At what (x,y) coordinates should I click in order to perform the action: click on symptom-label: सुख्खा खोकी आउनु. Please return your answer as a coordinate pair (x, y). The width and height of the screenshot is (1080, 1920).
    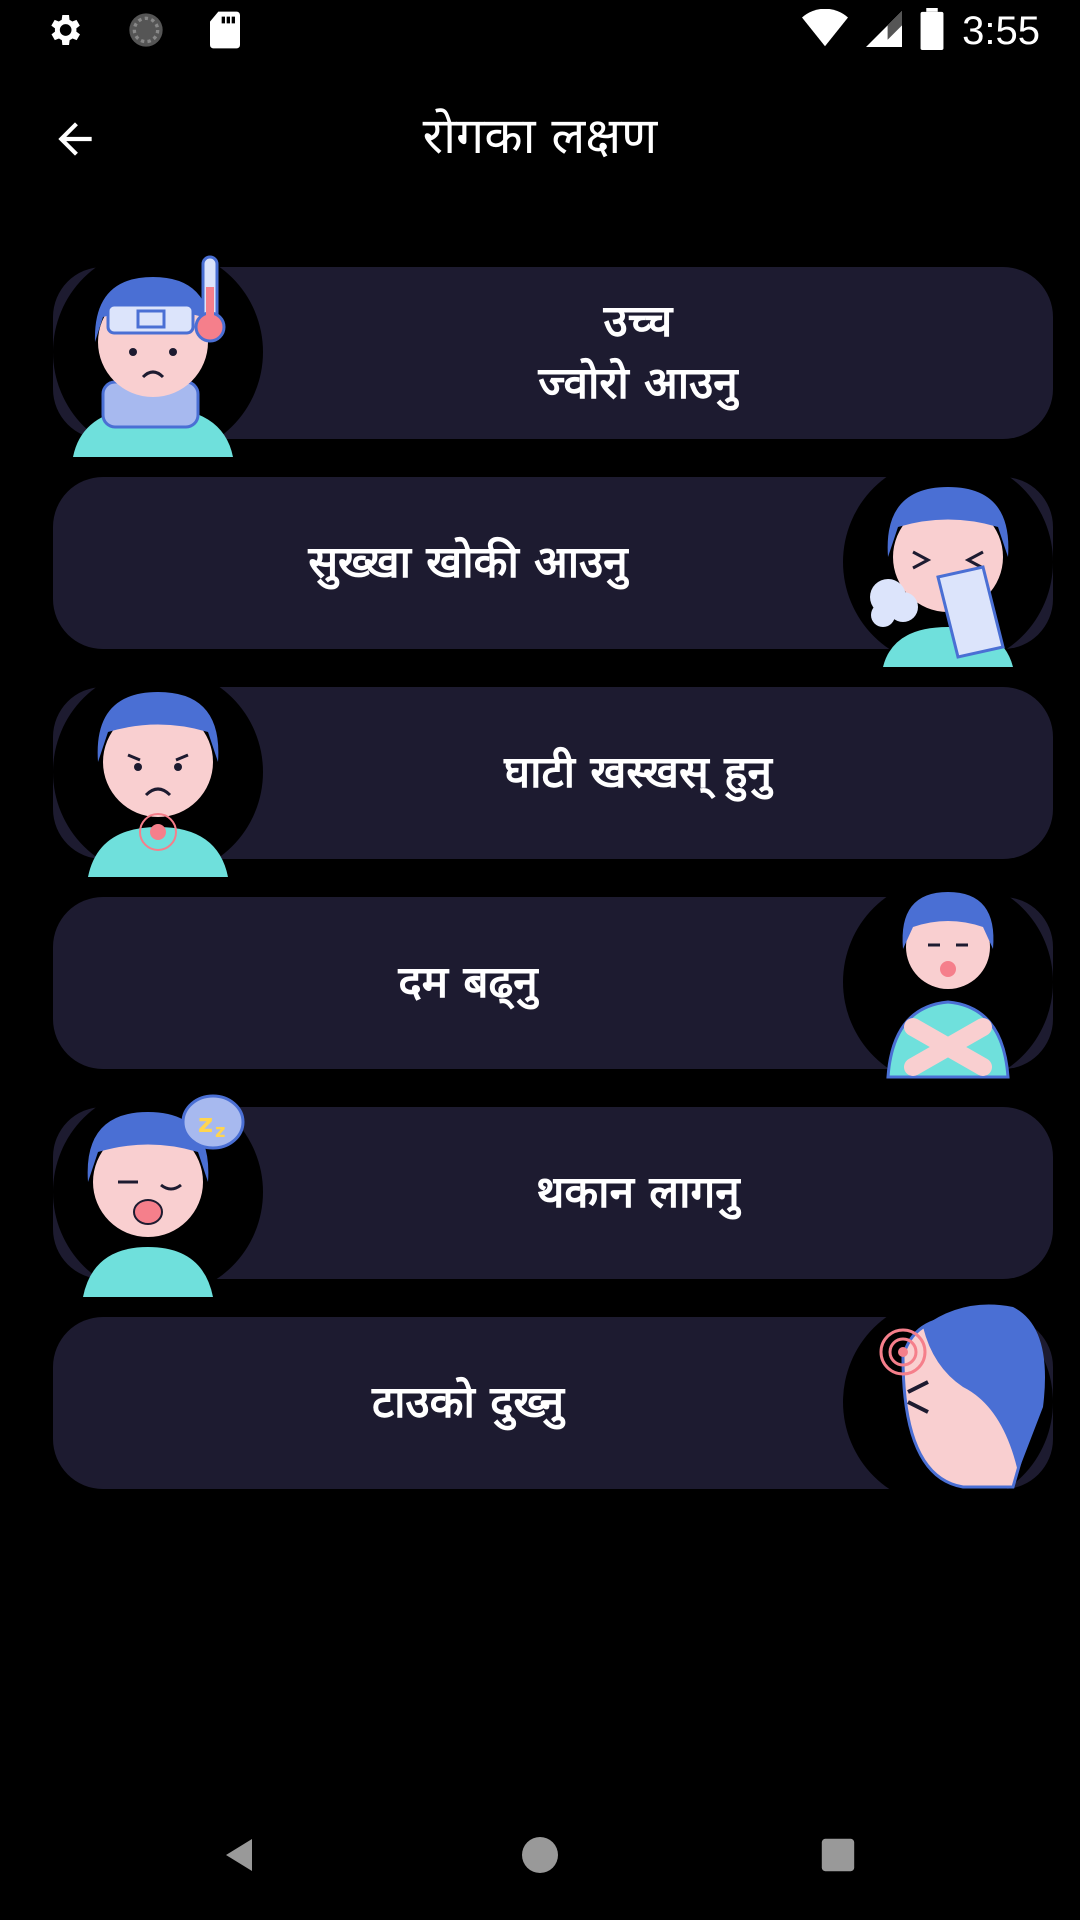
    Looking at the image, I should click on (468, 562).